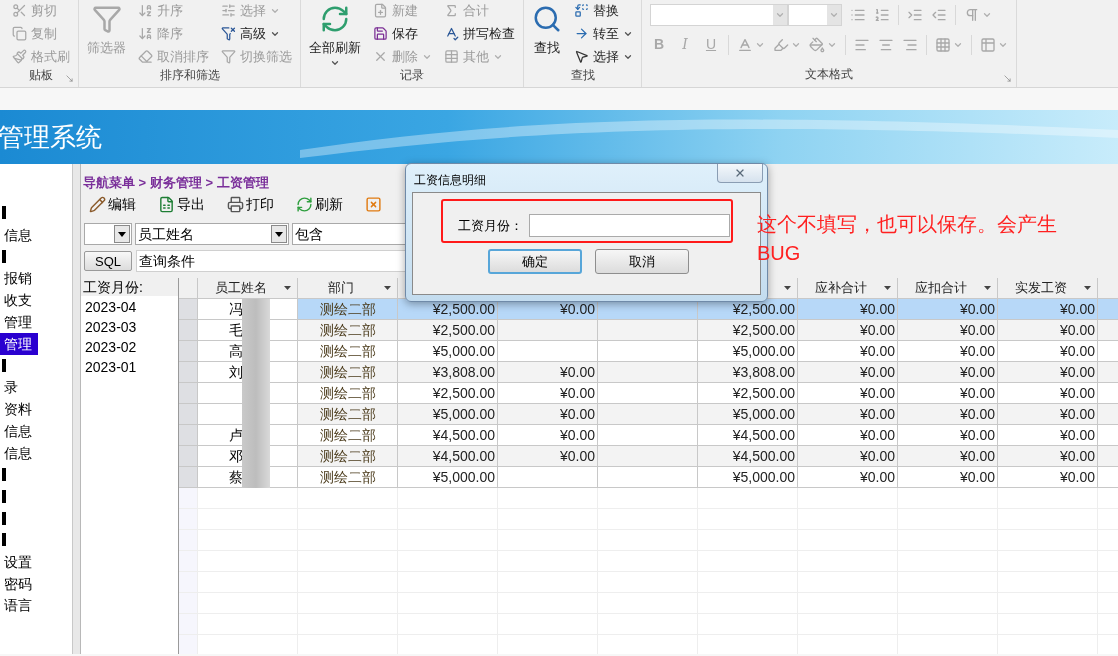 The width and height of the screenshot is (1118, 656). What do you see at coordinates (176, 183) in the screenshot?
I see `breadcrumb: 导航菜单 > 财务管理 > 工资管理` at bounding box center [176, 183].